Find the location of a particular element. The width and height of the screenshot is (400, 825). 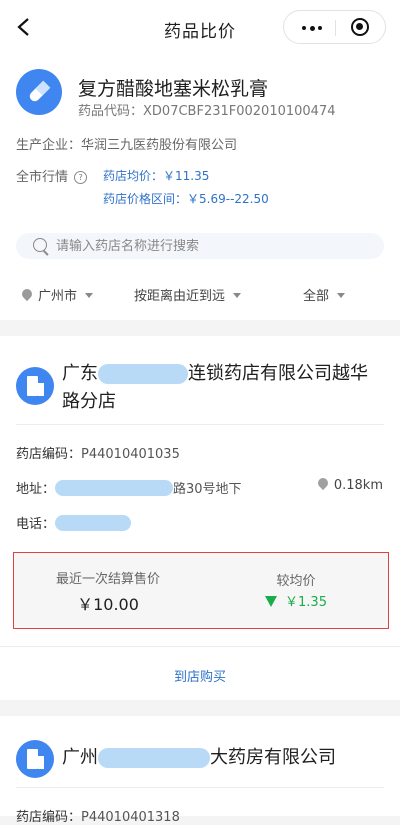

pharmacy-phone: 电话： is located at coordinates (74, 522).